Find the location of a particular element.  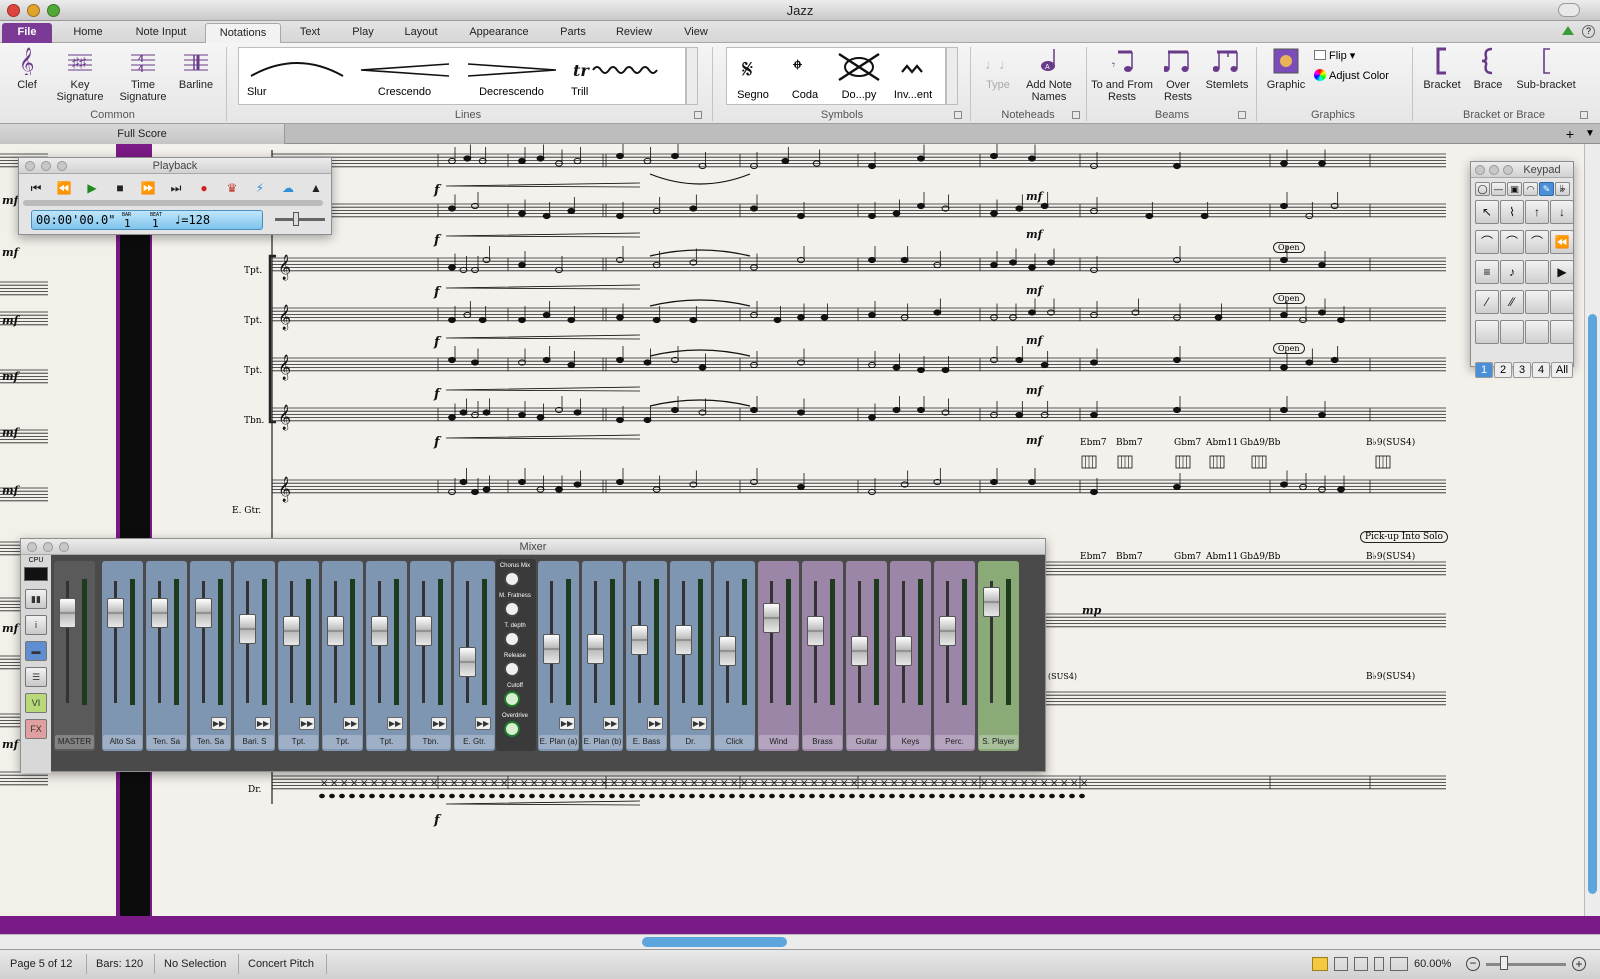

keypad-mode-button: ◯ is located at coordinates (1482, 189).